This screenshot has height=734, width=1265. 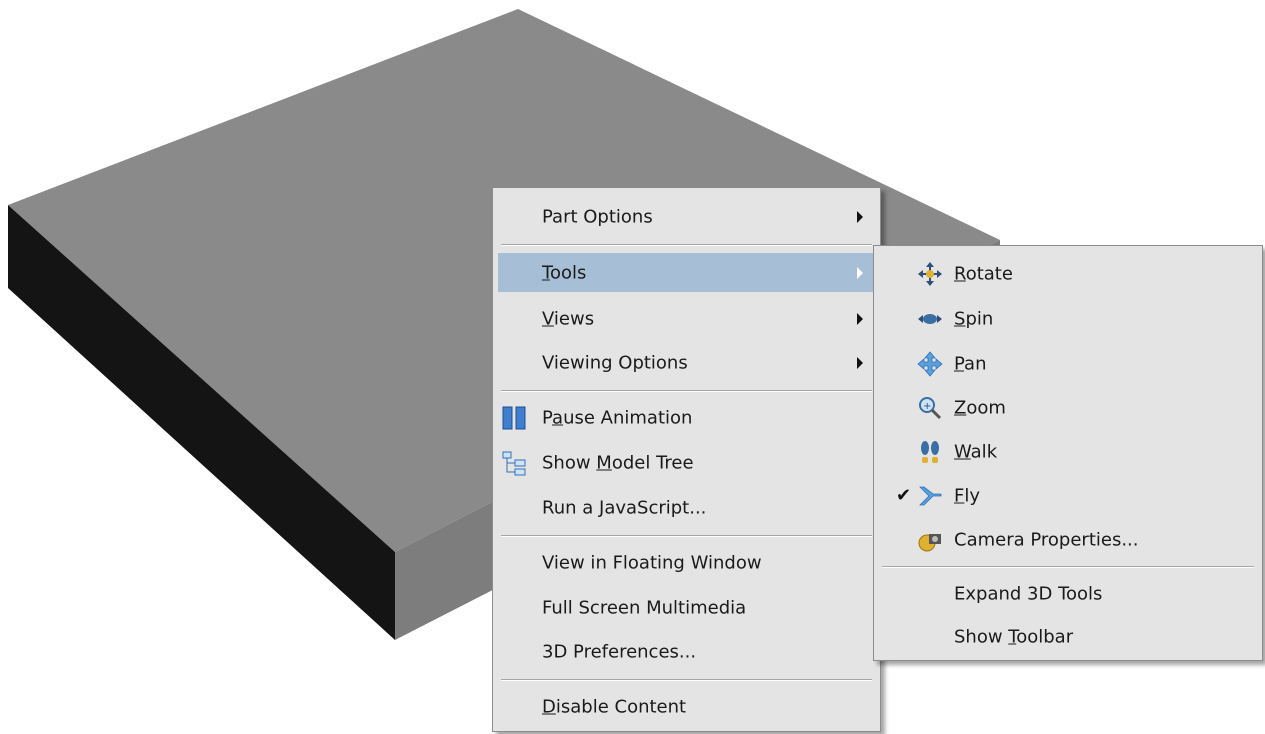 What do you see at coordinates (1067, 593) in the screenshot?
I see `menu-item-expand-3d-tools: Expand 3D Tools` at bounding box center [1067, 593].